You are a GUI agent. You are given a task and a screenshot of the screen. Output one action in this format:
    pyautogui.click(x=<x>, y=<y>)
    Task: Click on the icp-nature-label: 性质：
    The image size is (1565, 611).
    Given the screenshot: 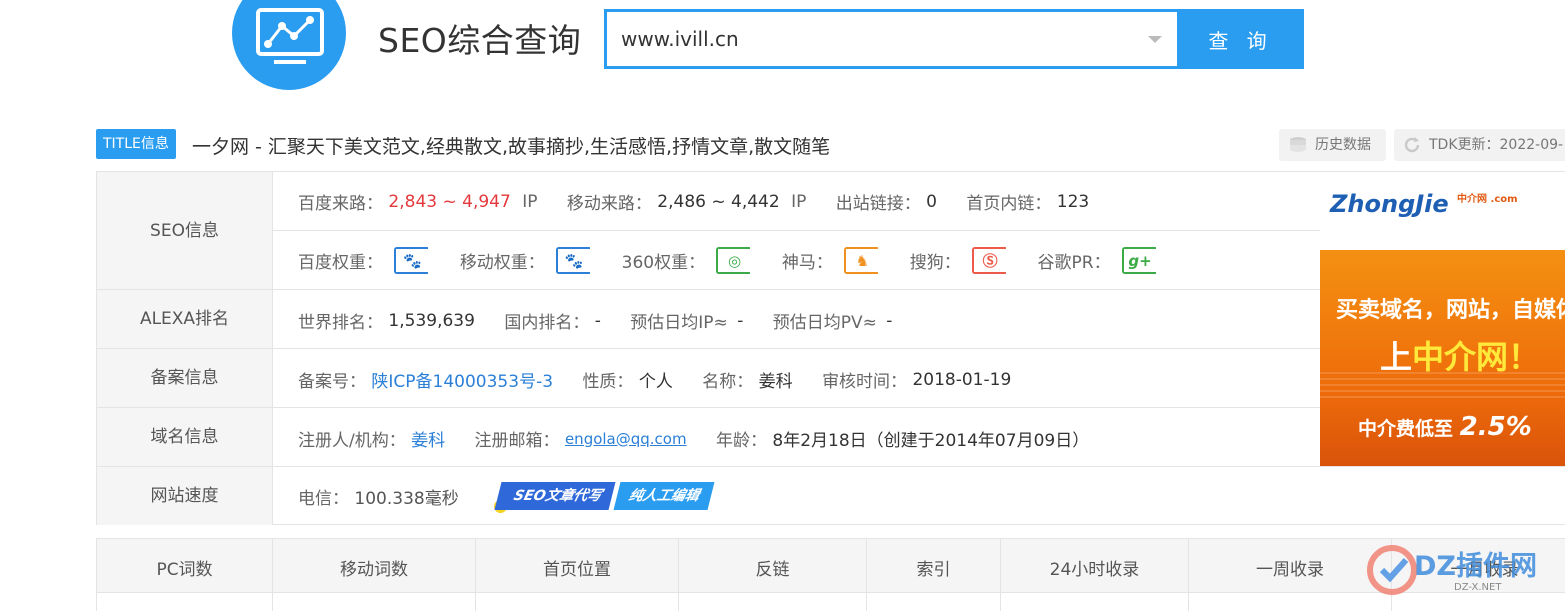 What is the action you would take?
    pyautogui.click(x=608, y=382)
    